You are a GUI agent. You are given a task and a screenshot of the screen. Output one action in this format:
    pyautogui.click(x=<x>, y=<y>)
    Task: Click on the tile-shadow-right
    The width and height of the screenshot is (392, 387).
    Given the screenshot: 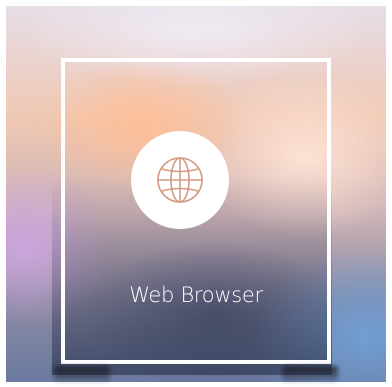 What is the action you would take?
    pyautogui.click(x=310, y=374)
    